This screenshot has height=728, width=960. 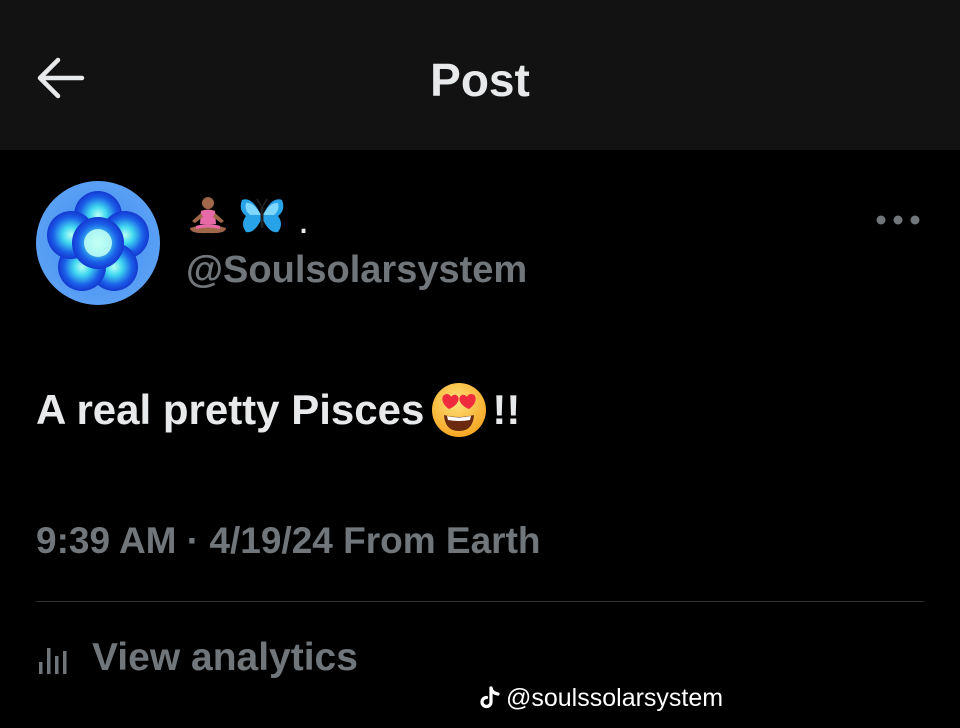 I want to click on post-time: 9:39 AM, so click(x=106, y=540).